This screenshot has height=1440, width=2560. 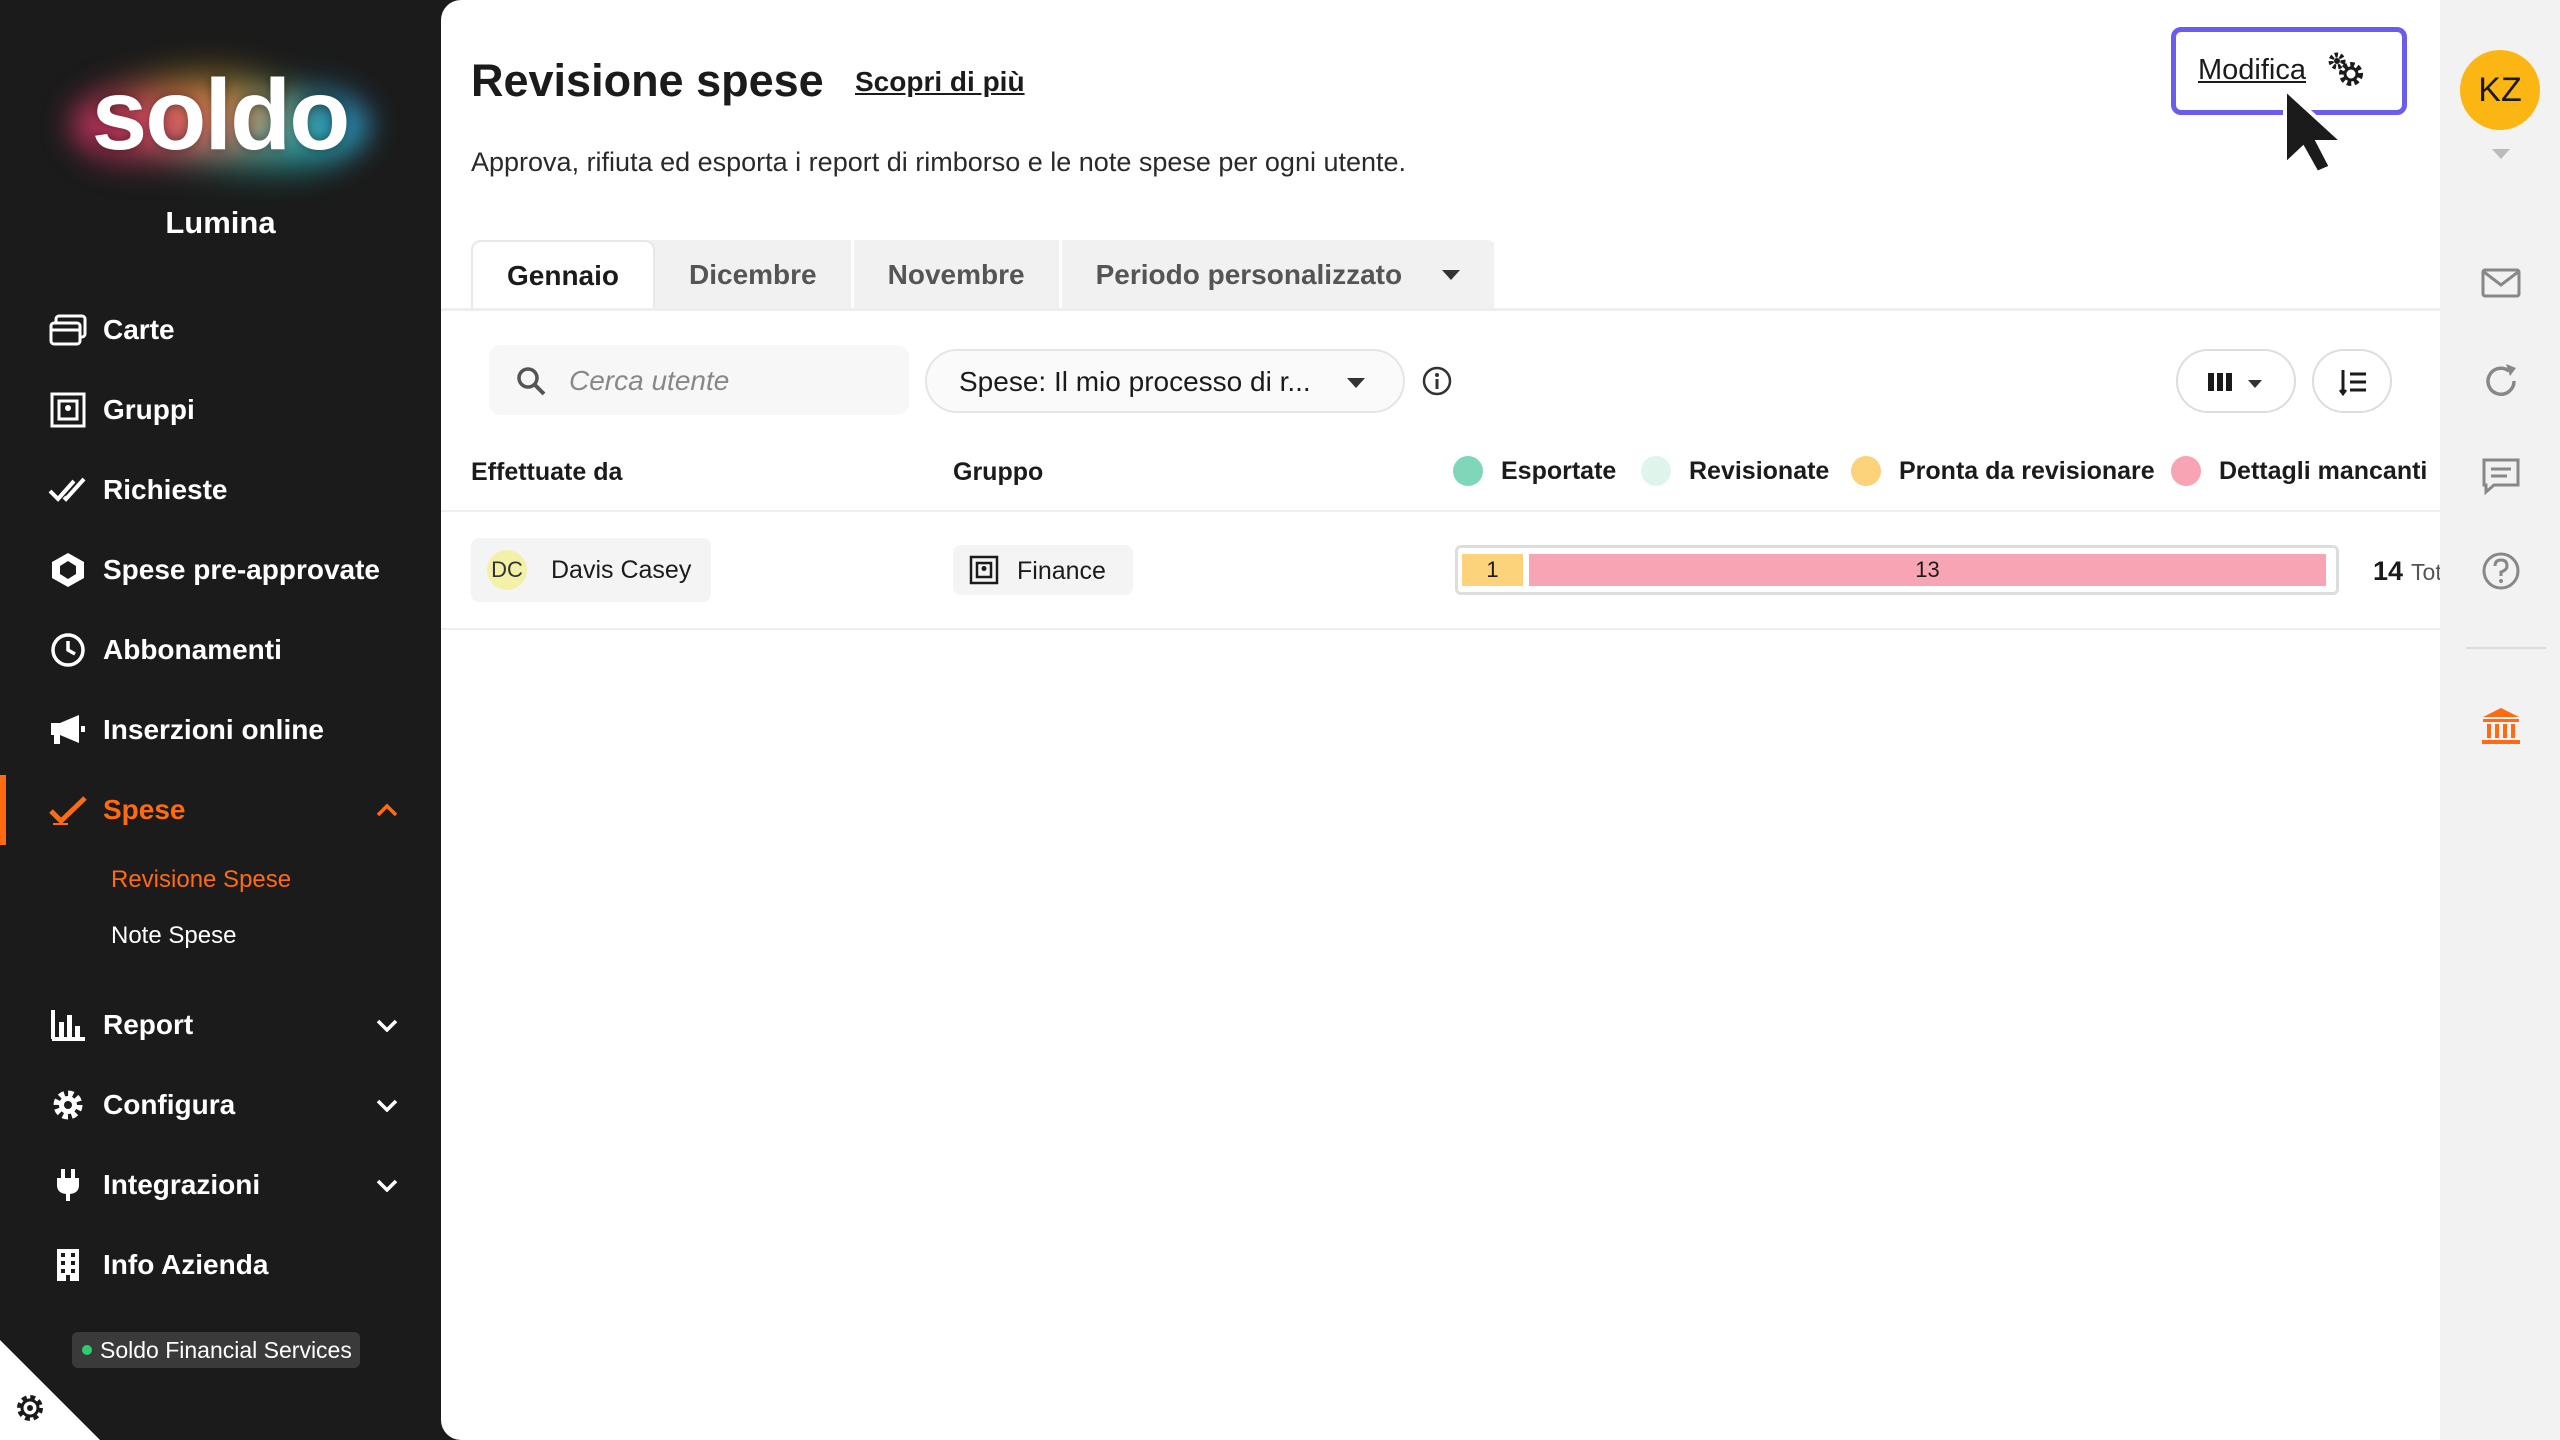 What do you see at coordinates (647, 80) in the screenshot?
I see `page-title: Revisione spese` at bounding box center [647, 80].